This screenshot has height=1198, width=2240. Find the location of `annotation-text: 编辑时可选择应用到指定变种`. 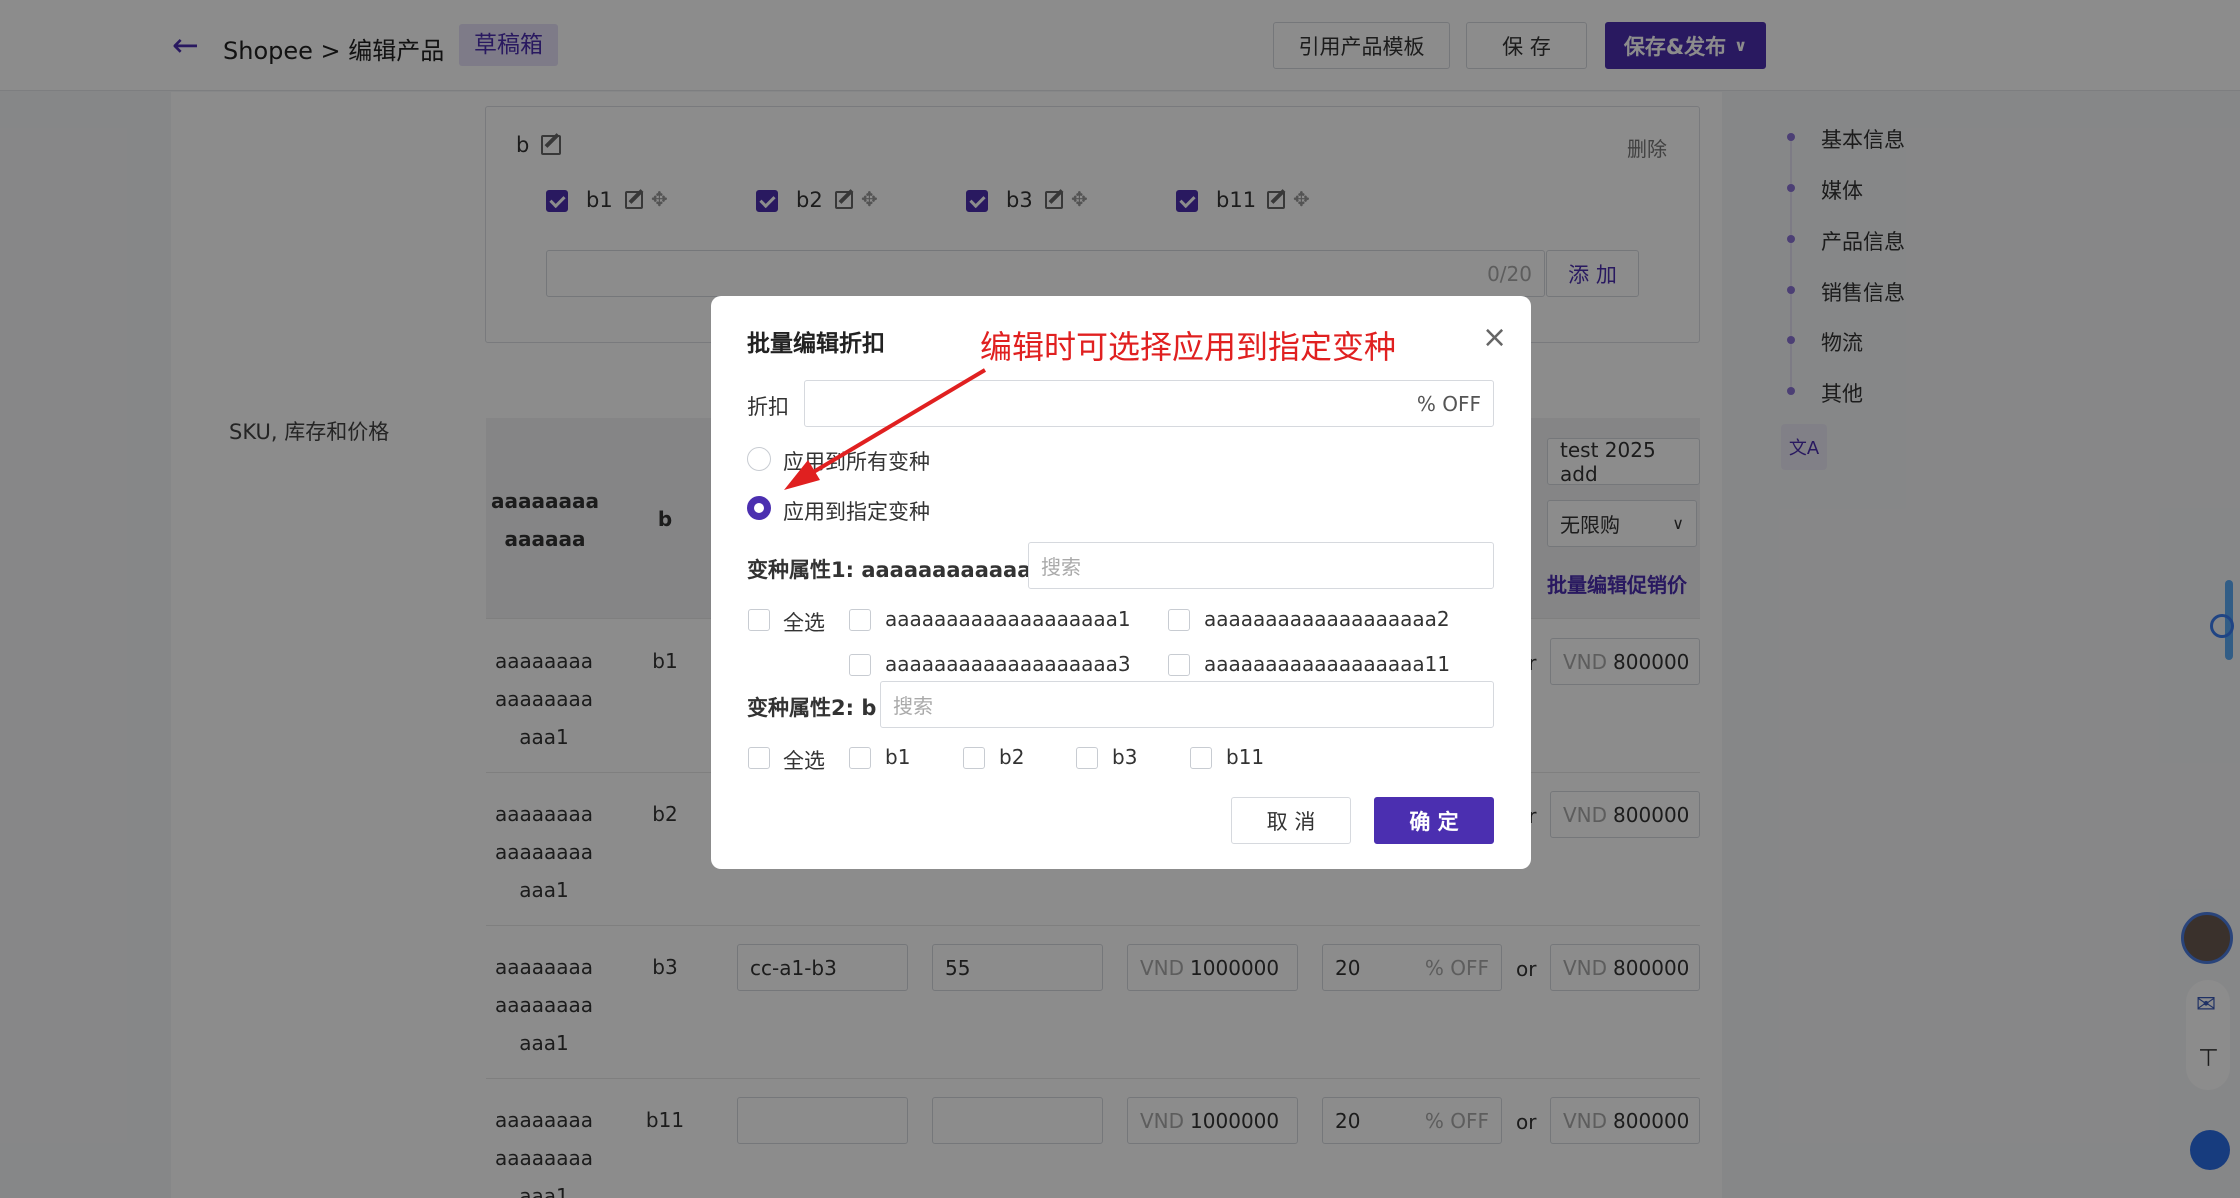

annotation-text: 编辑时可选择应用到指定变种 is located at coordinates (1188, 347).